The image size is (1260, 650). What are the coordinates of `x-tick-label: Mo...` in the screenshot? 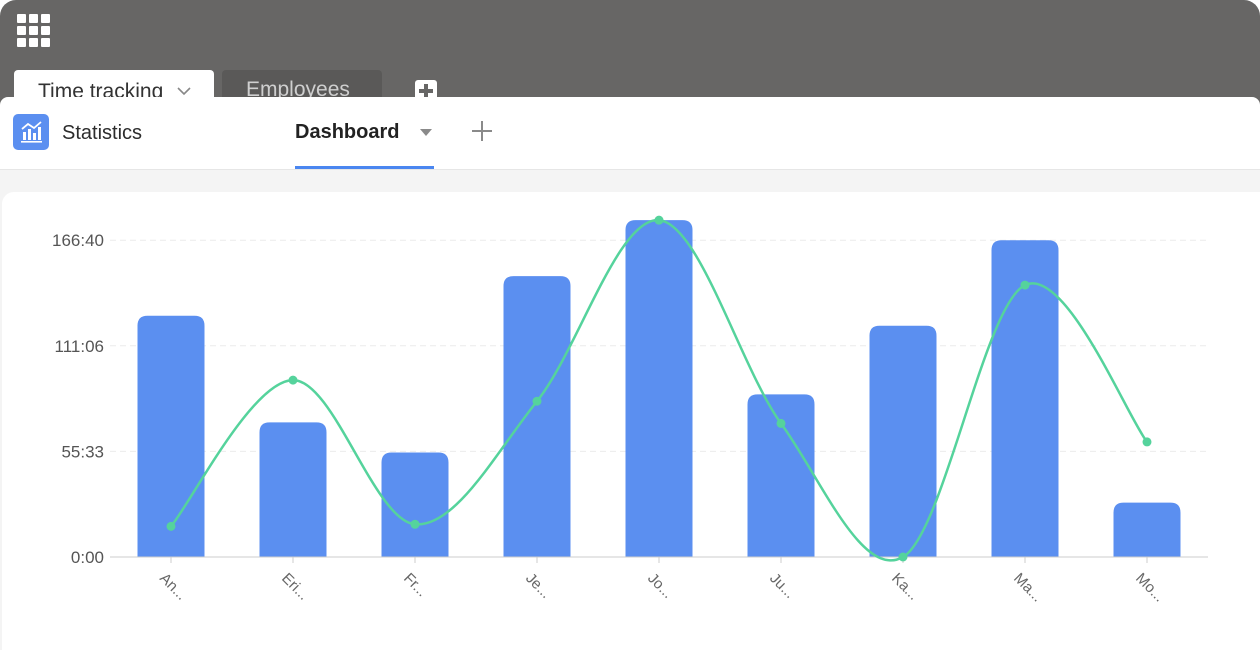 It's located at (1150, 588).